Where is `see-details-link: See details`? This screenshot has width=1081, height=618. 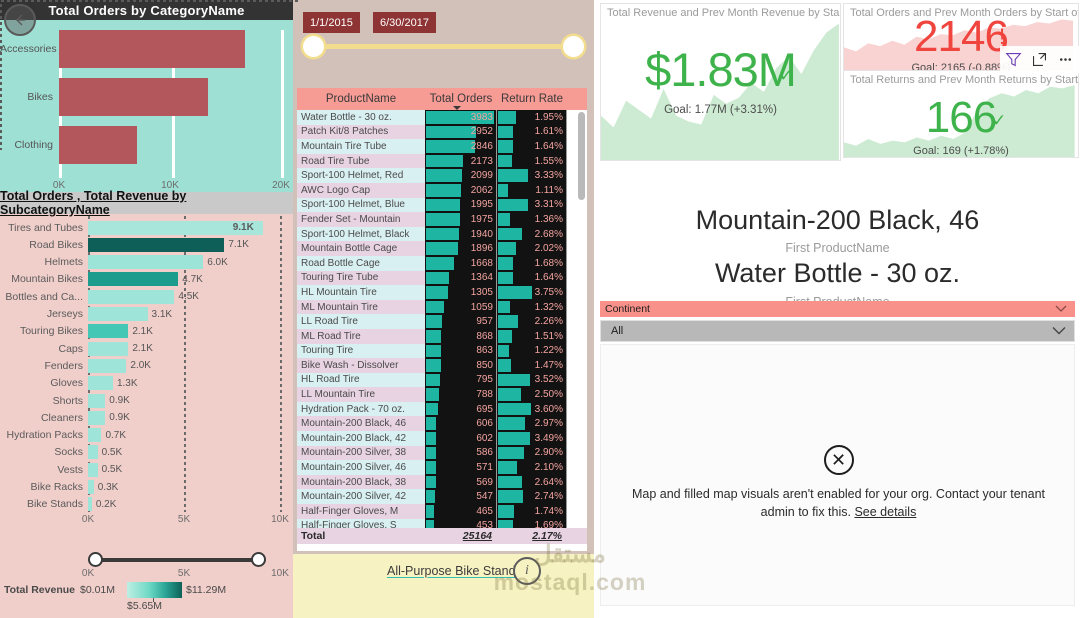
see-details-link: See details is located at coordinates (885, 512).